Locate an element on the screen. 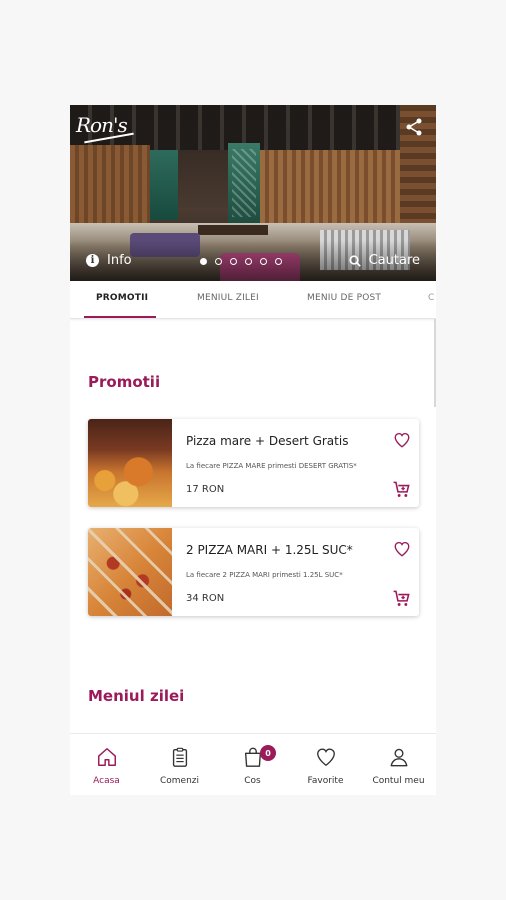 The height and width of the screenshot is (900, 506). category-tabs: PROMOTII MENIUL ZILEI MENIU DE POST C is located at coordinates (253, 300).